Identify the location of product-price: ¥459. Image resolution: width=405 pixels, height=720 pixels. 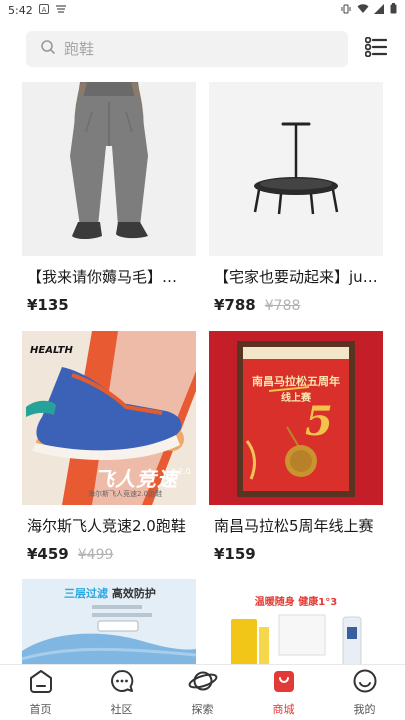
(48, 554).